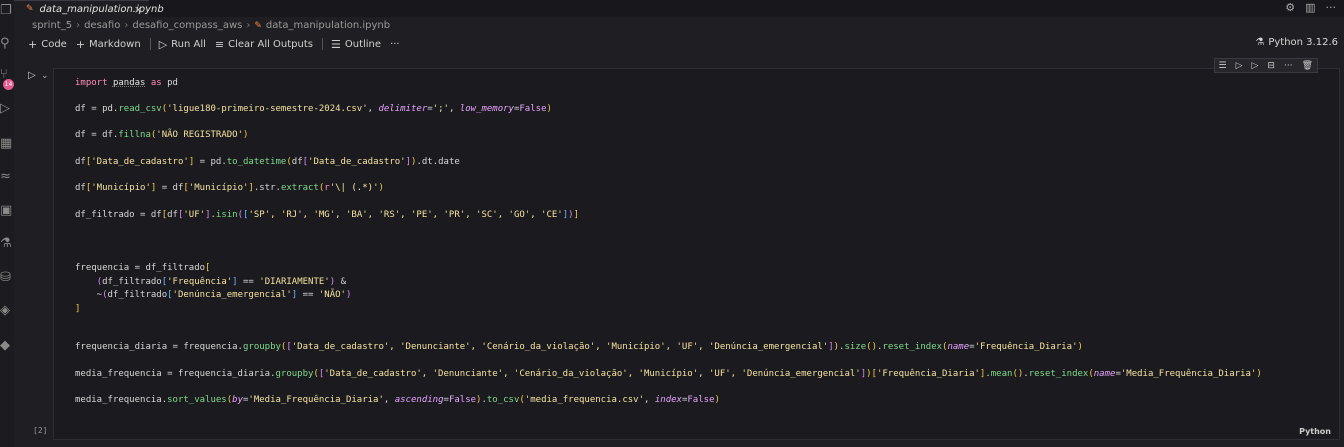  What do you see at coordinates (232, 295) in the screenshot?
I see `token: 'Denúncia_emergencial'` at bounding box center [232, 295].